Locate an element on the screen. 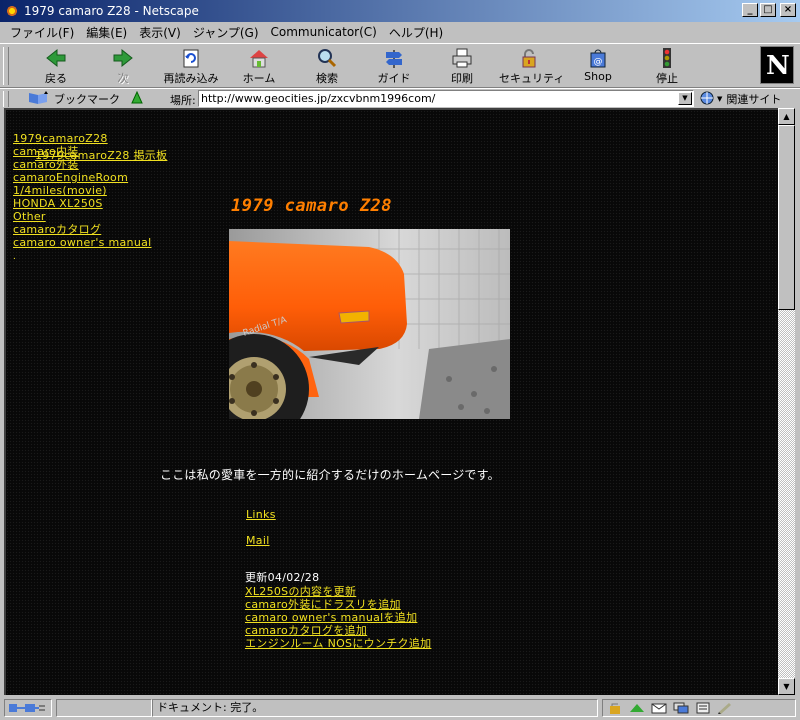 The image size is (800, 720). menu-edit: 編集(E) is located at coordinates (108, 32).